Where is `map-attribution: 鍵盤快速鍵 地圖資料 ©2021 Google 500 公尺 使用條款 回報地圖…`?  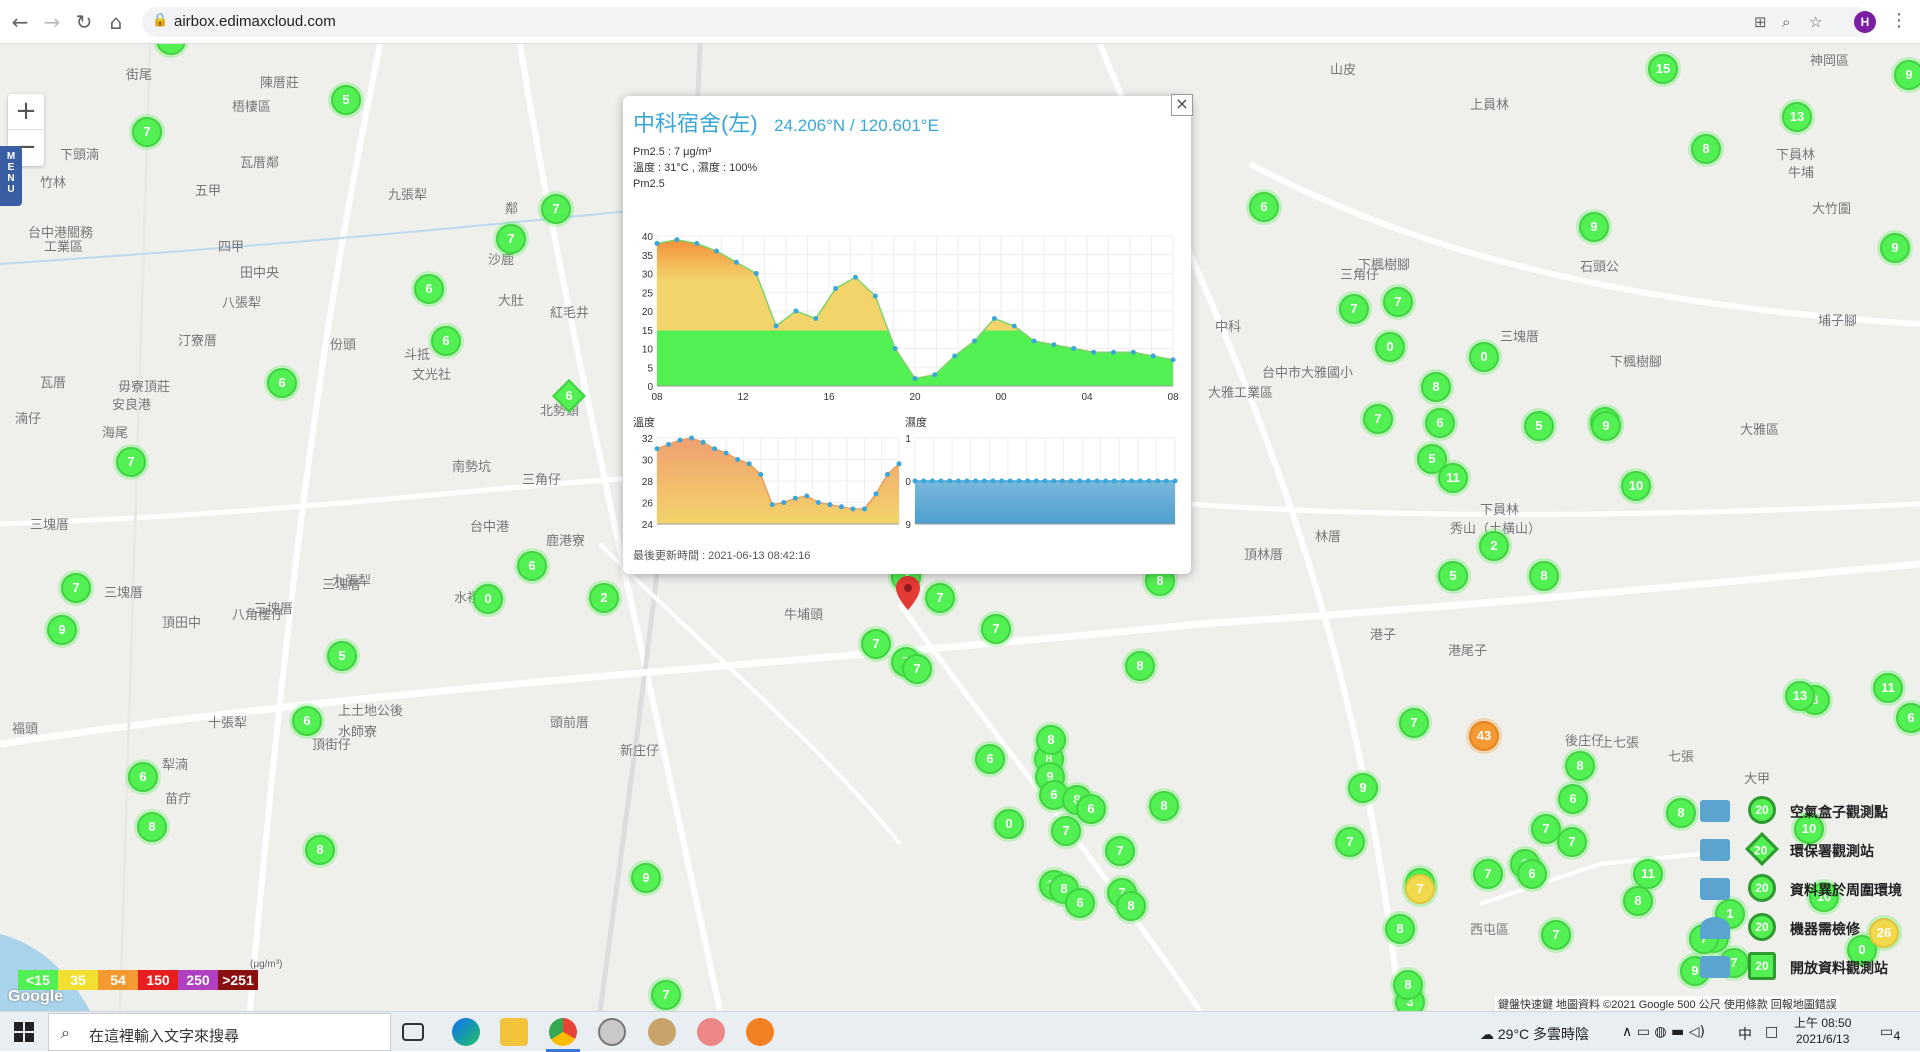
map-attribution: 鍵盤快速鍵 地圖資料 ©2021 Google 500 公尺 使用條款 回報地圖… is located at coordinates (1667, 1003).